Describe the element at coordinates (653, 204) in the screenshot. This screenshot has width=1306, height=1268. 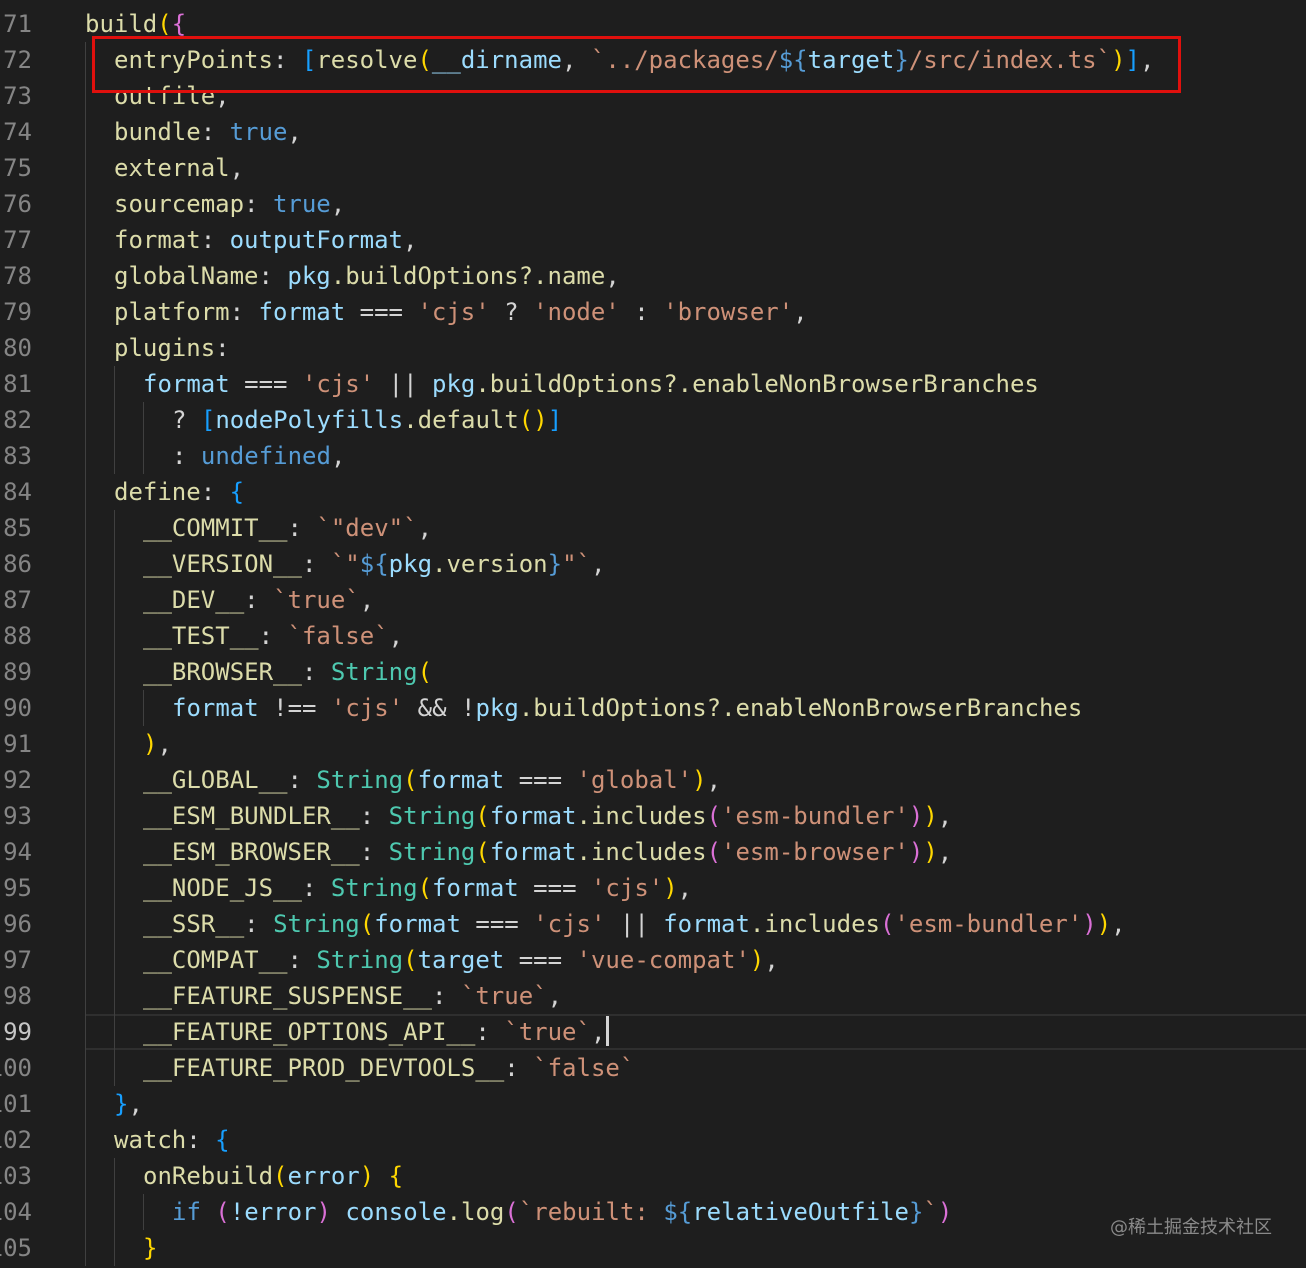
I see `code-line: 76 sourcemap: true,` at that location.